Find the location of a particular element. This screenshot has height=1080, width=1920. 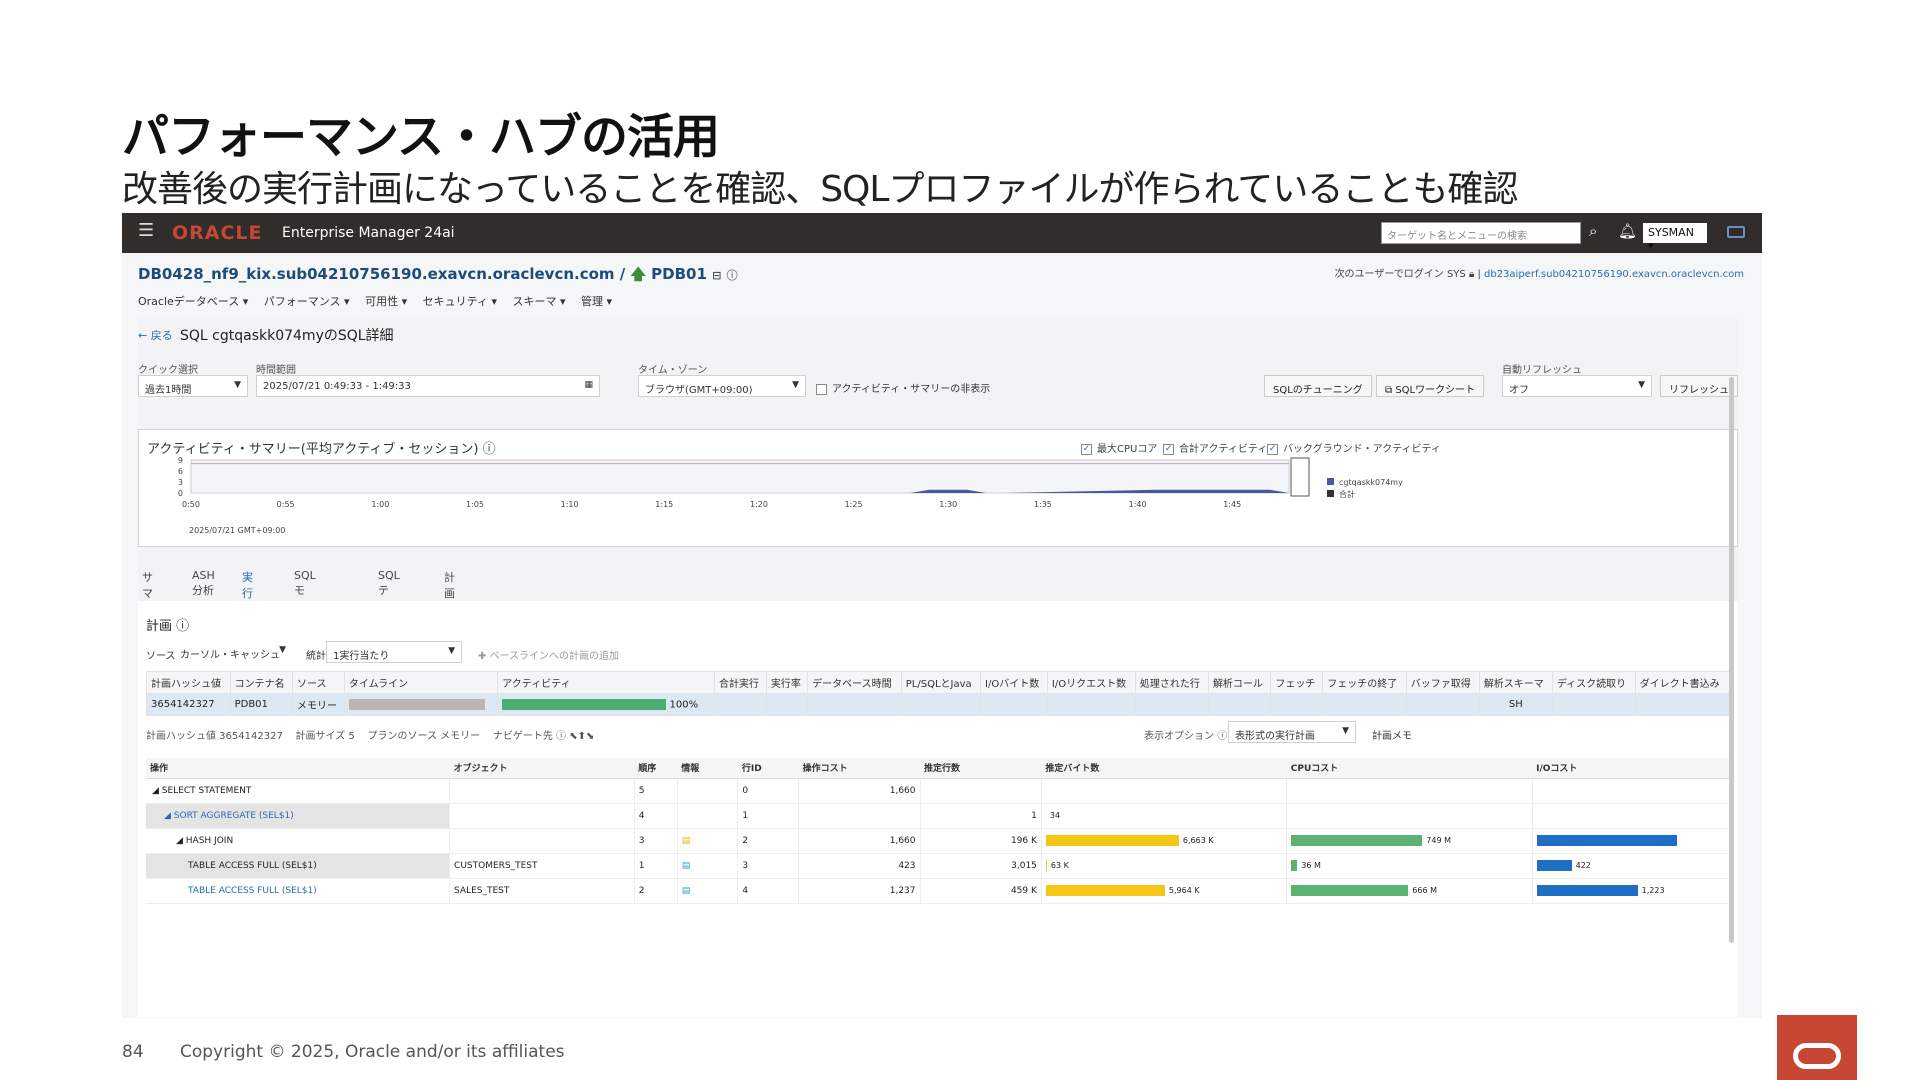

plan-col-header: CPUコスト is located at coordinates (1409, 768).